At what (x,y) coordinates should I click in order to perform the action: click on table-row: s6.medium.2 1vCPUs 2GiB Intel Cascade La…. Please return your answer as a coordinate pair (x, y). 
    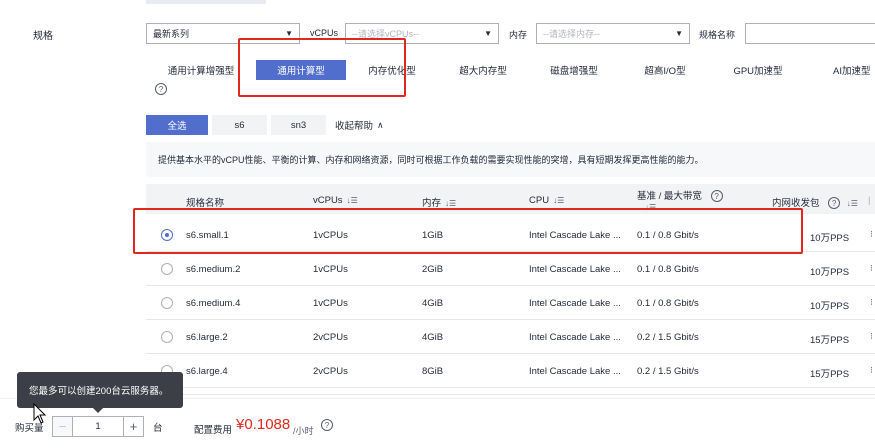
    Looking at the image, I should click on (510, 269).